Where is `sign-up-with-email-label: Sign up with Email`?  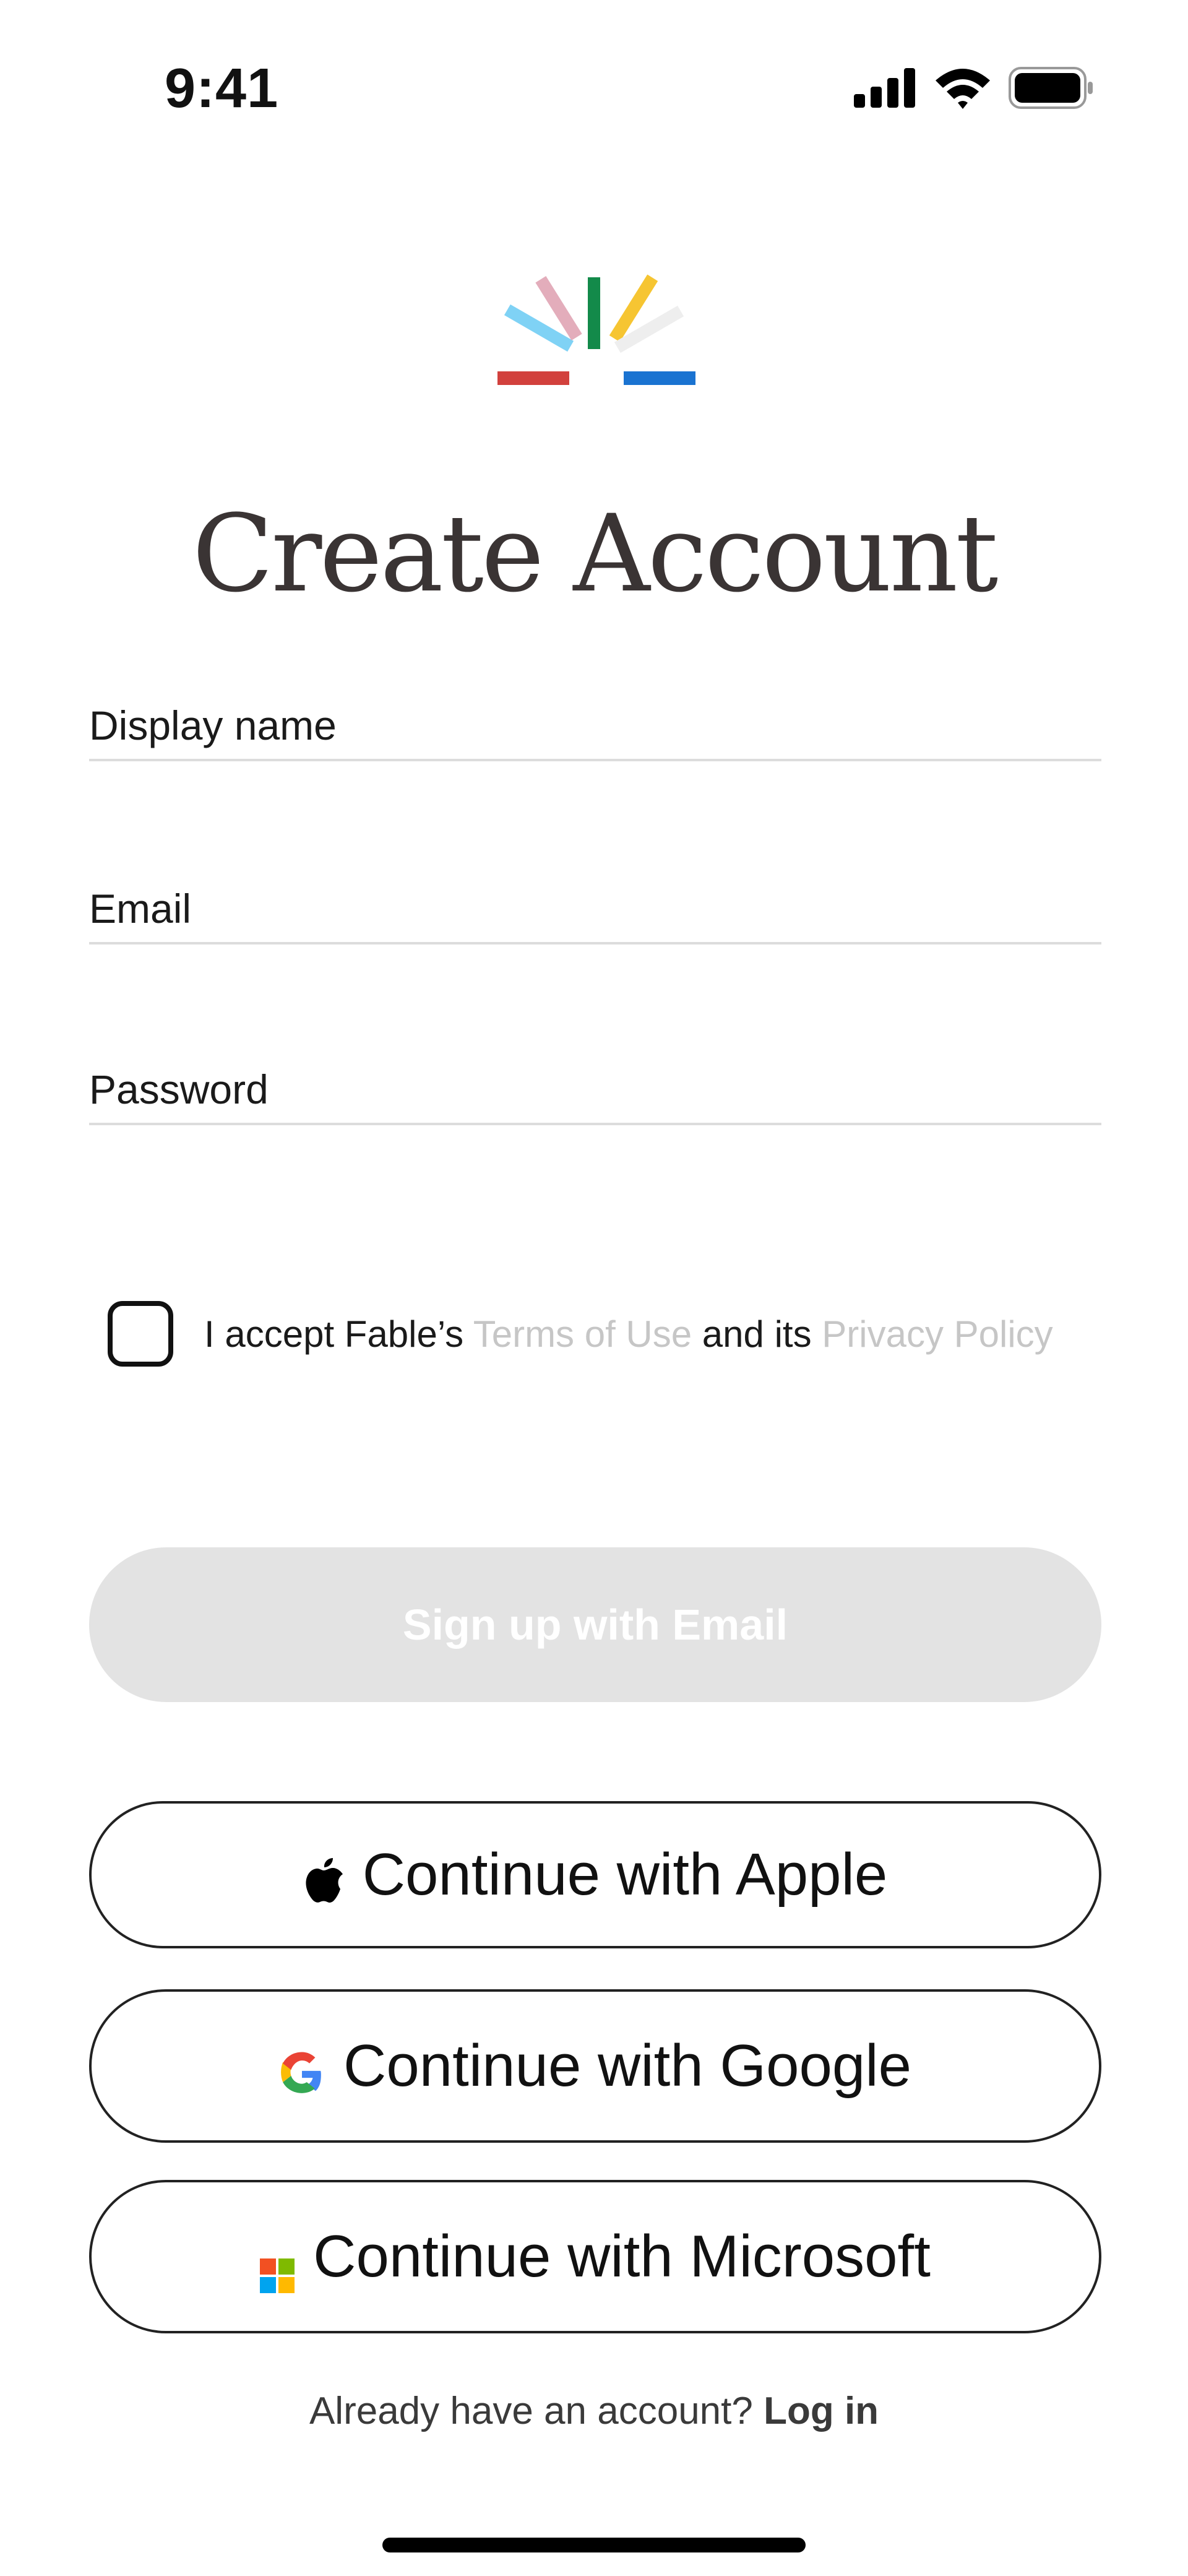 sign-up-with-email-label: Sign up with Email is located at coordinates (595, 1625).